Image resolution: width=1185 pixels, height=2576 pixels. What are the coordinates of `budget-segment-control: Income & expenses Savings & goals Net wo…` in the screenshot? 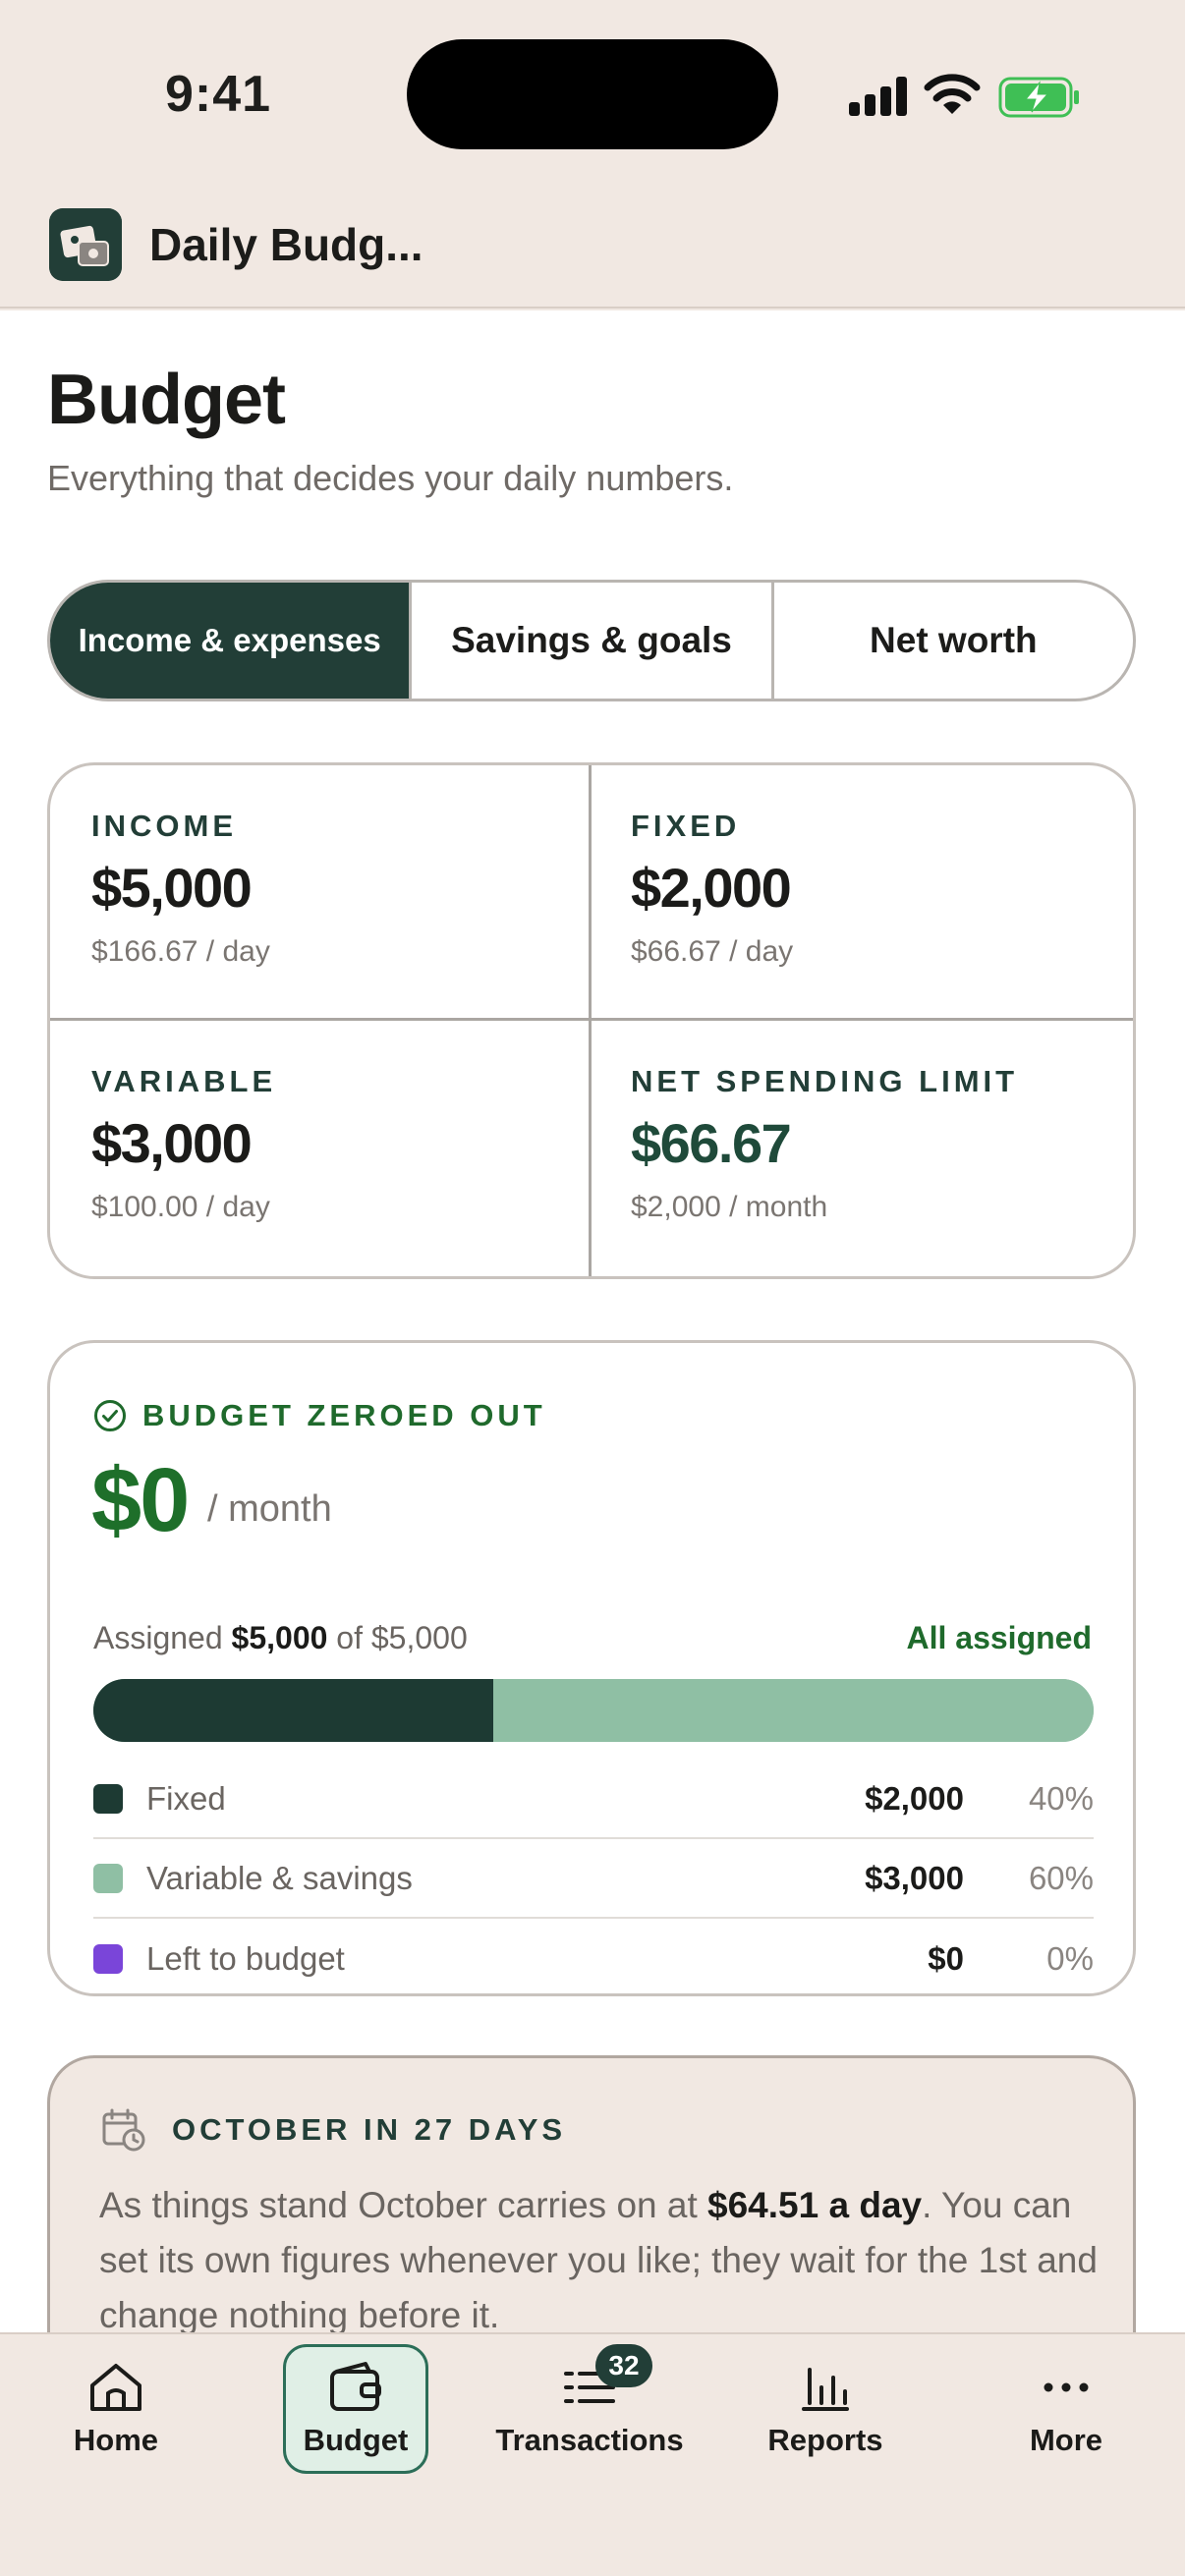 It's located at (592, 640).